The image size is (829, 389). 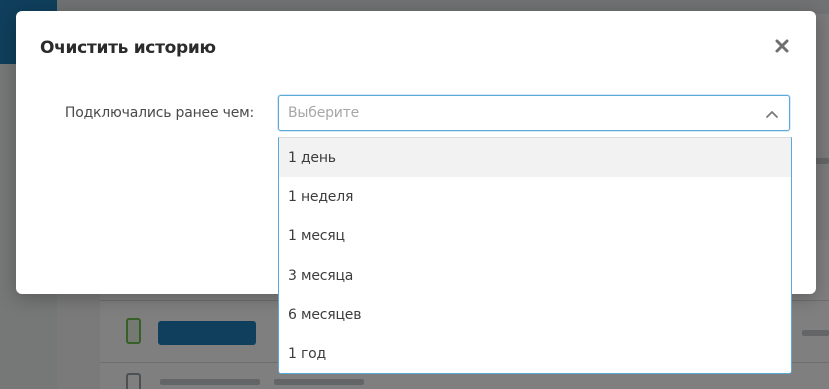 I want to click on dialog-title: Очистить историю, so click(x=128, y=48).